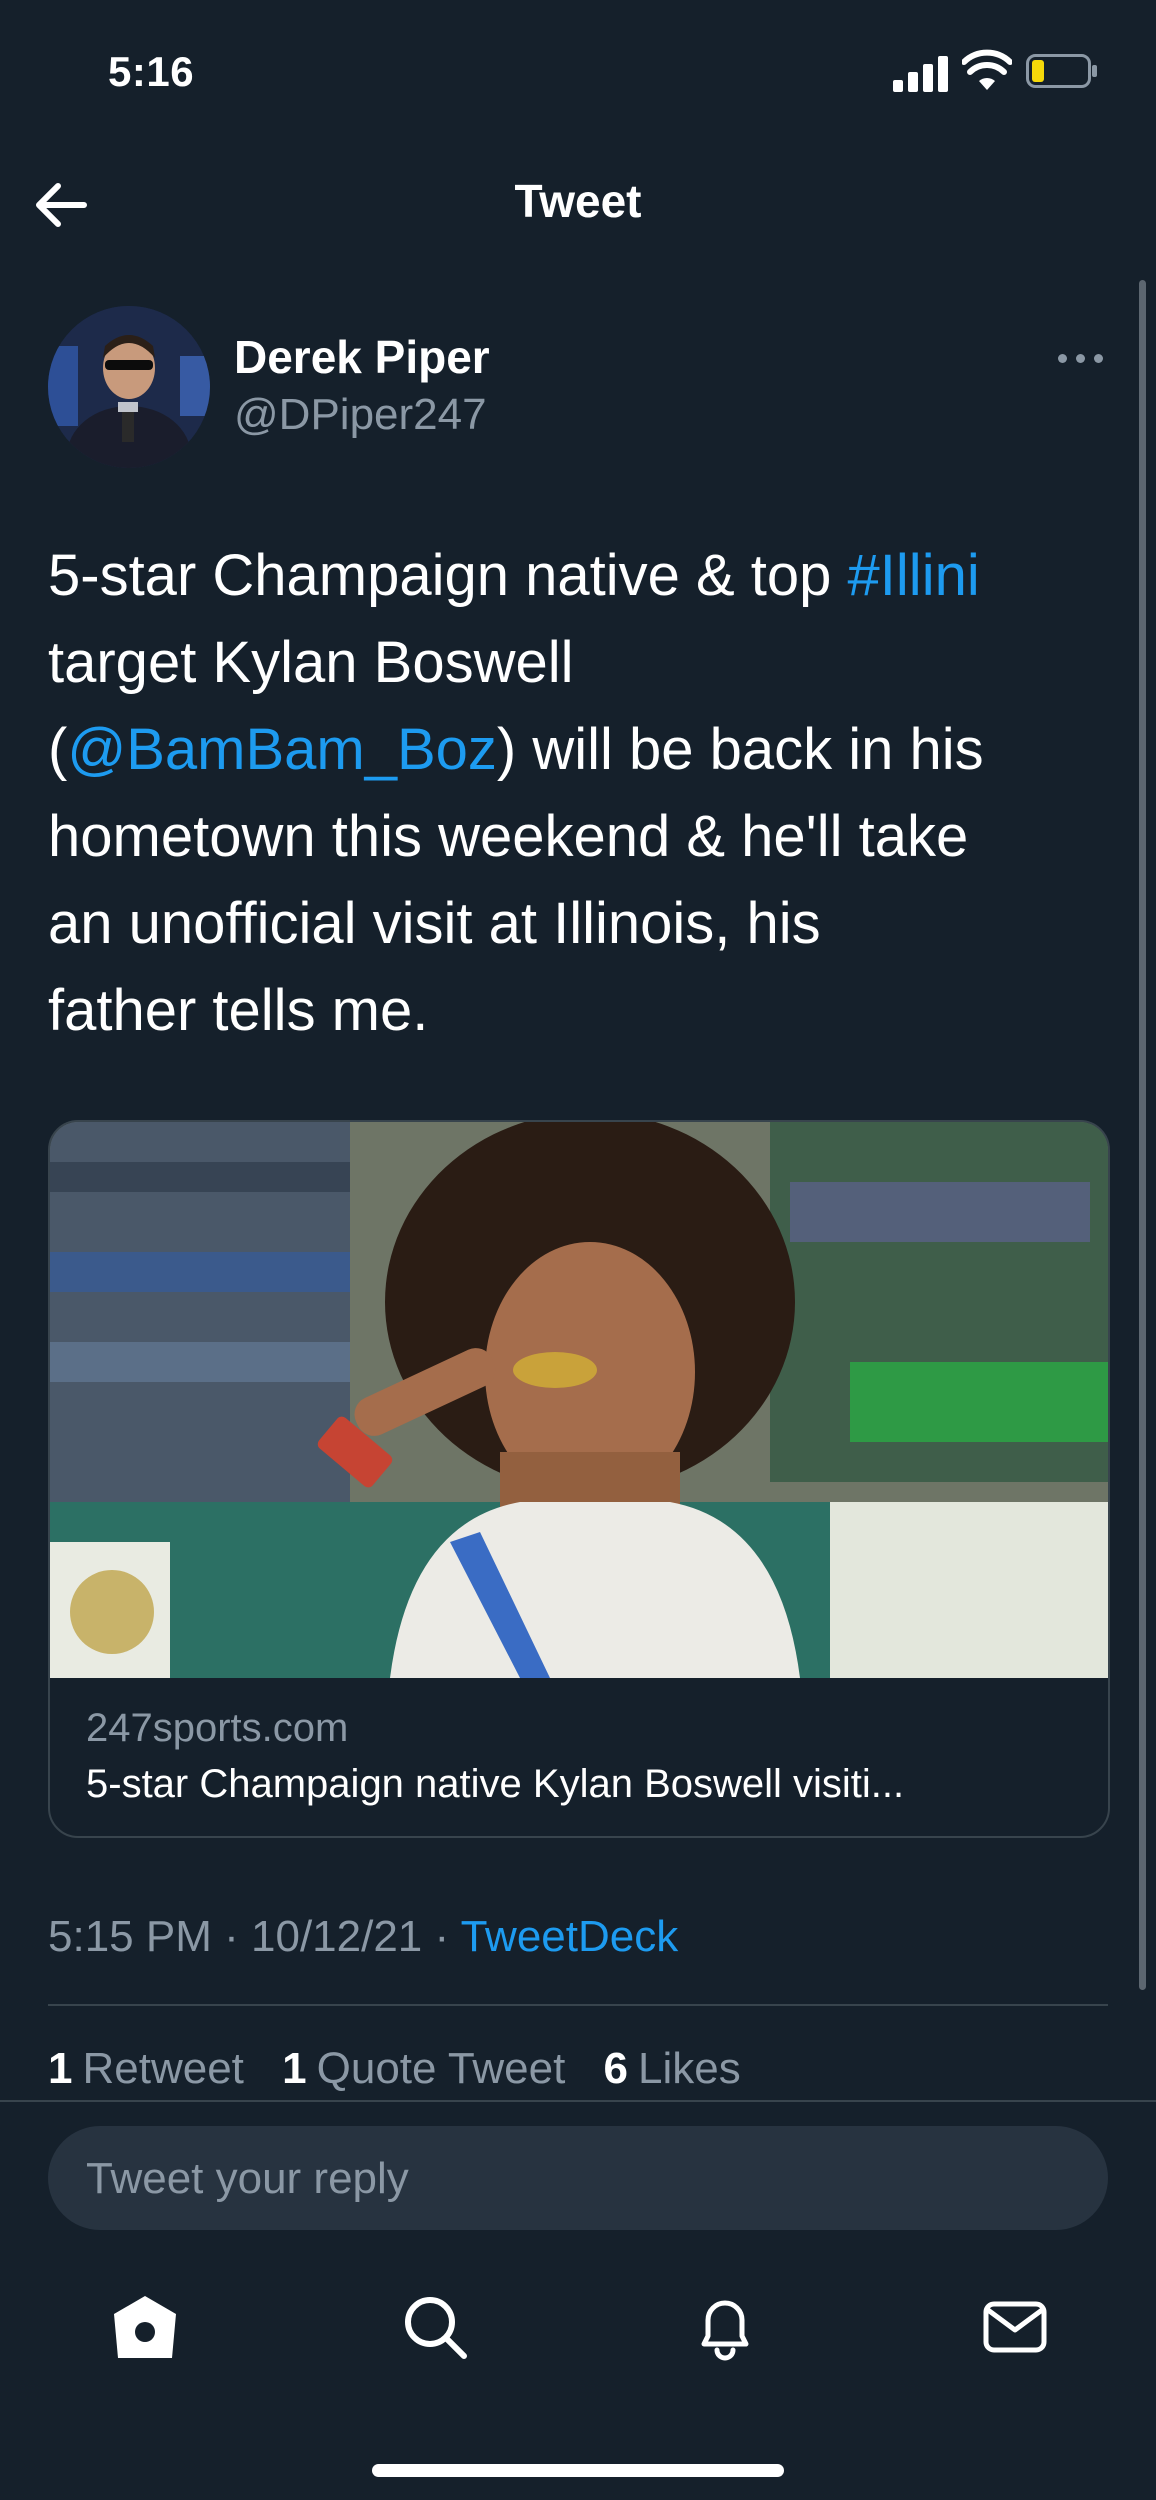 This screenshot has width=1156, height=2500. What do you see at coordinates (163, 2068) in the screenshot?
I see `retweets-label: Retweet` at bounding box center [163, 2068].